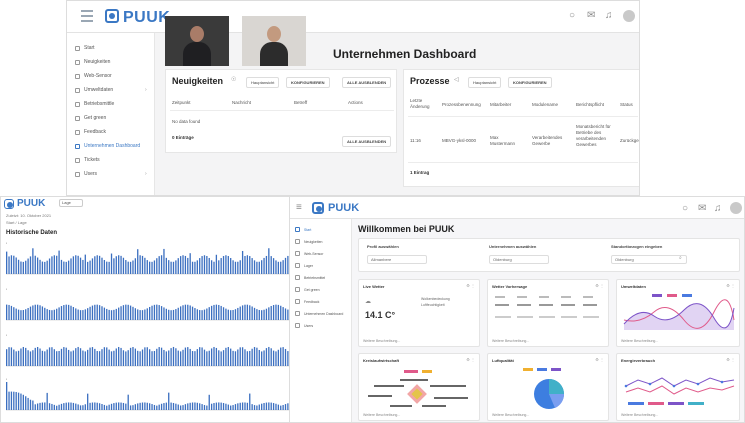 This screenshot has width=745, height=423. What do you see at coordinates (94, 104) in the screenshot?
I see `sidebar-item-equipment: Betriebsmittle` at bounding box center [94, 104].